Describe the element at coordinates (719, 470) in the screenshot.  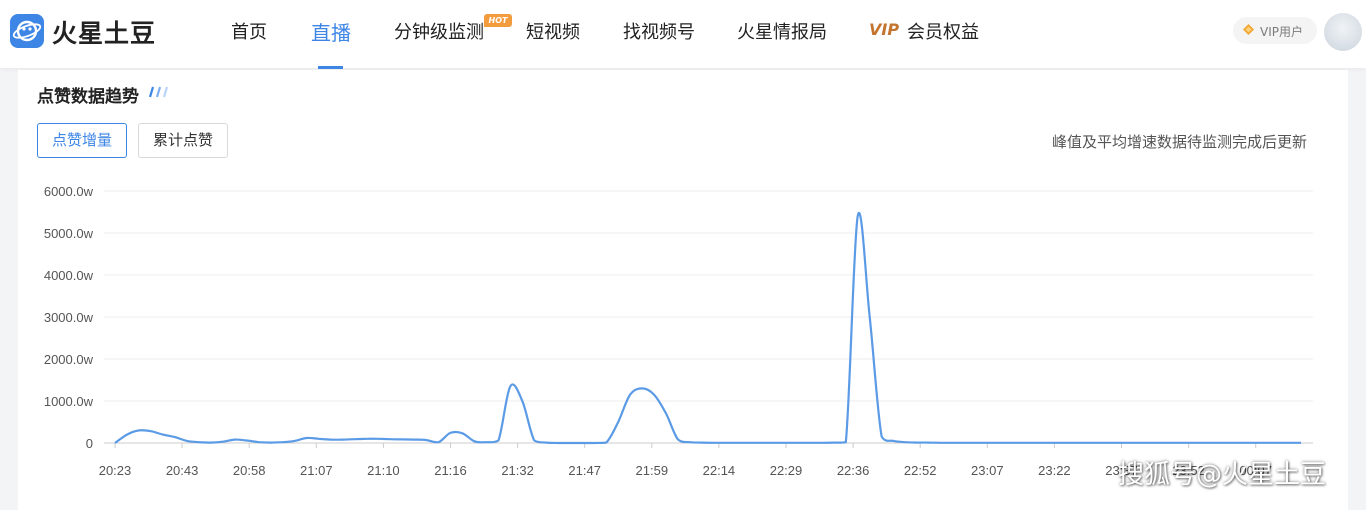
I see `x-tick-label: 22:14` at that location.